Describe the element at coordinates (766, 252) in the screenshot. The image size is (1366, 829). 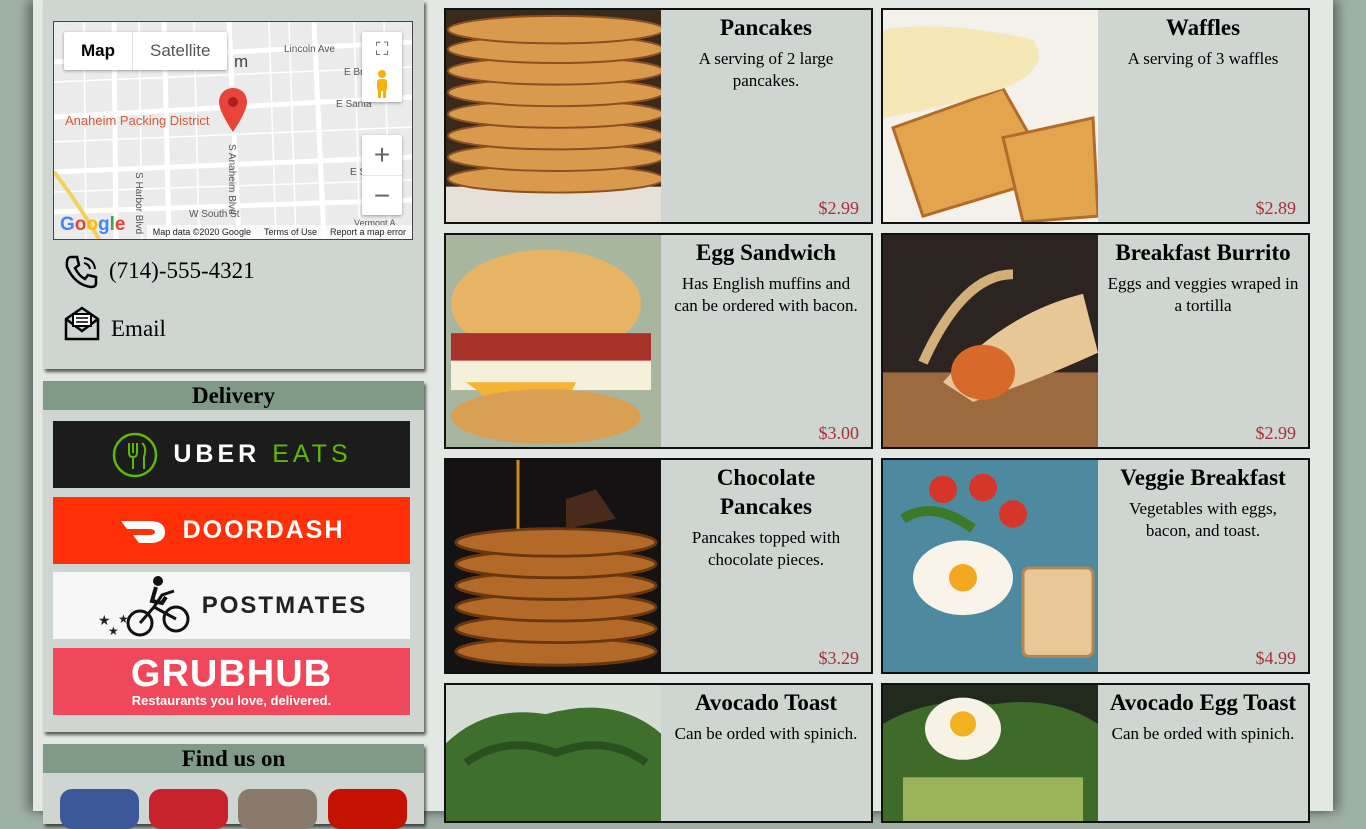
I see `menu-item-name: Egg Sandwich` at that location.